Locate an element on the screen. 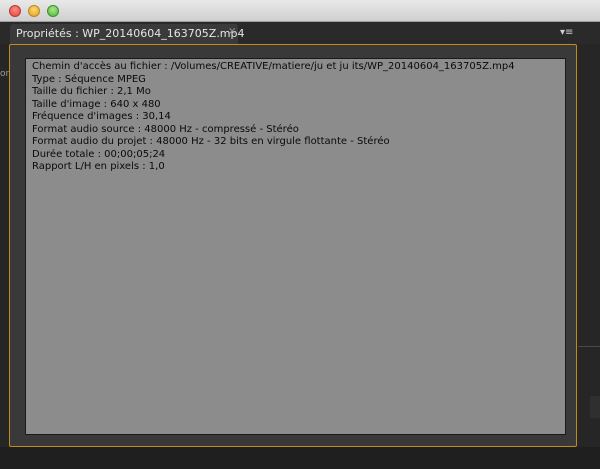  property-type: Type : Séquence MPEG is located at coordinates (89, 79).